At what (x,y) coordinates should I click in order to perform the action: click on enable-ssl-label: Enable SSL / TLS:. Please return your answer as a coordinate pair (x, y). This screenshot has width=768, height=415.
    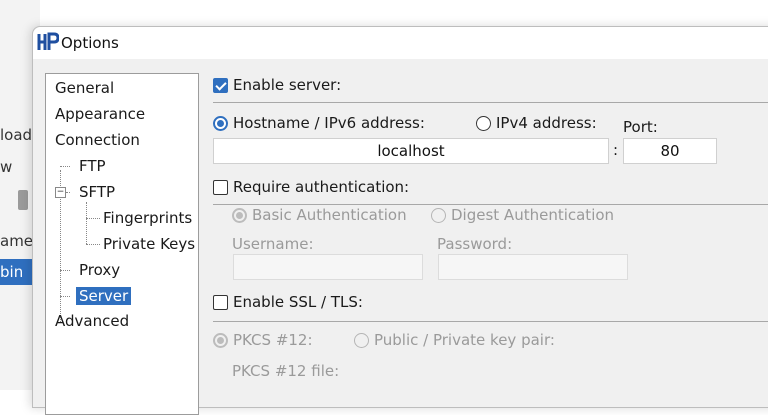
    Looking at the image, I should click on (298, 302).